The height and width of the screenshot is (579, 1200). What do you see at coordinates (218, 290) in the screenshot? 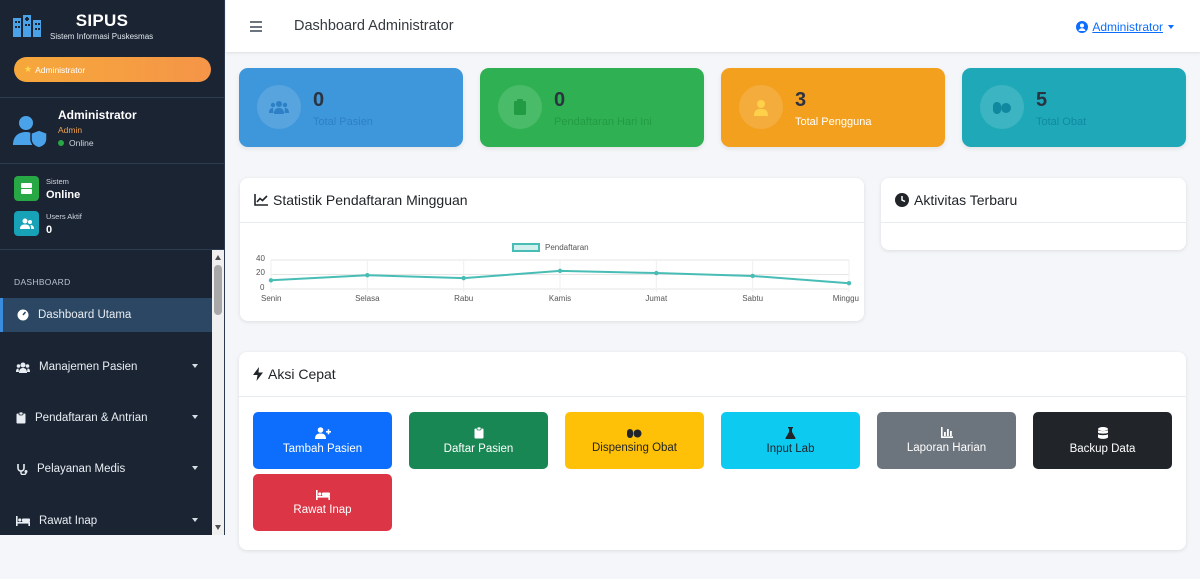
I see `scrollbar-thumb` at bounding box center [218, 290].